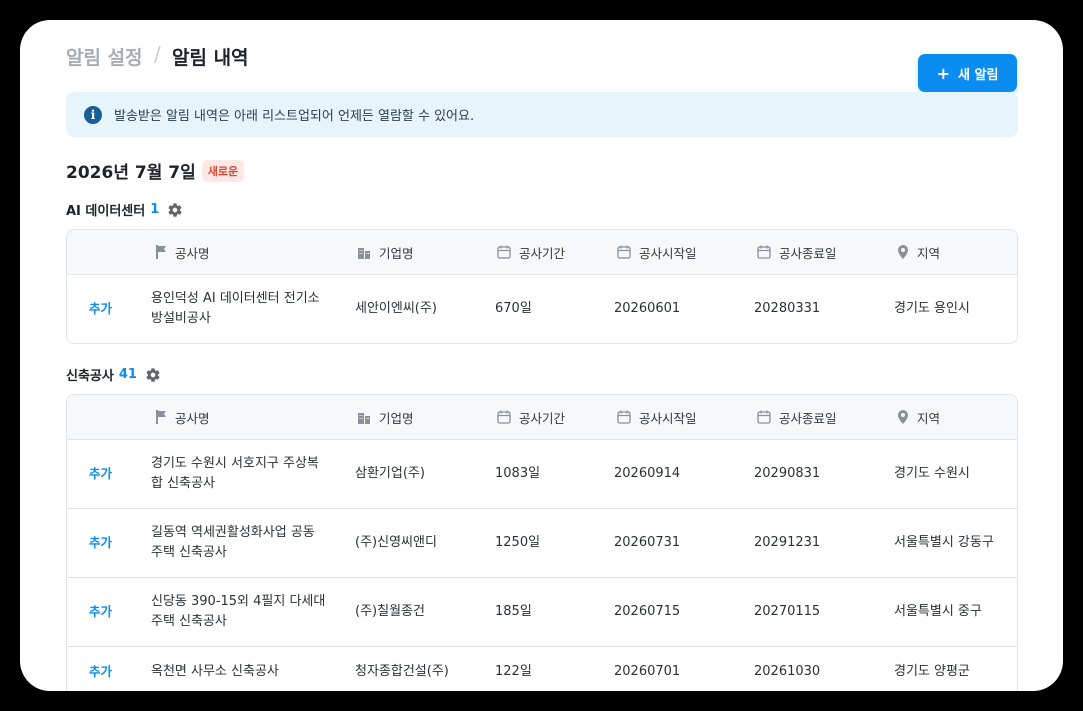  Describe the element at coordinates (932, 671) in the screenshot. I see `region: 경기도 양평군` at that location.